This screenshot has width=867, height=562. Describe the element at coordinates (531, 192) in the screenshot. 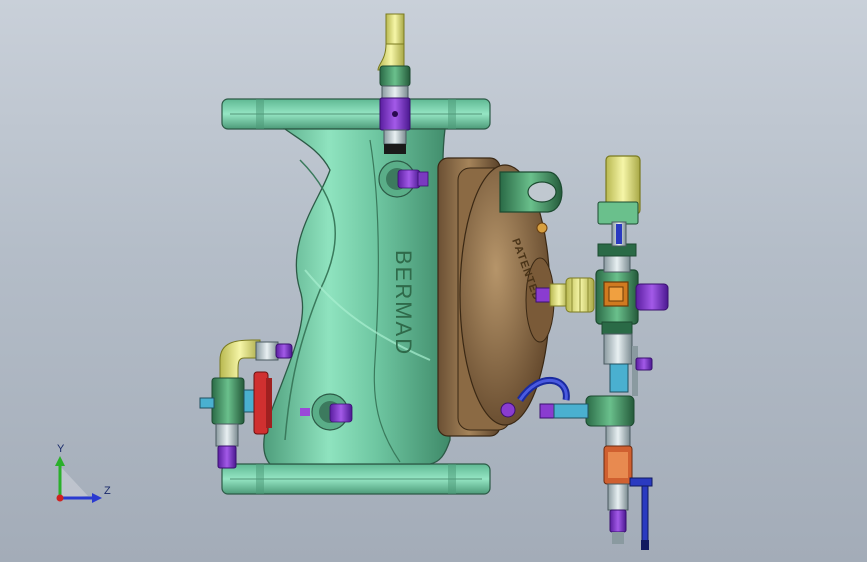

I see `lifting-eye` at that location.